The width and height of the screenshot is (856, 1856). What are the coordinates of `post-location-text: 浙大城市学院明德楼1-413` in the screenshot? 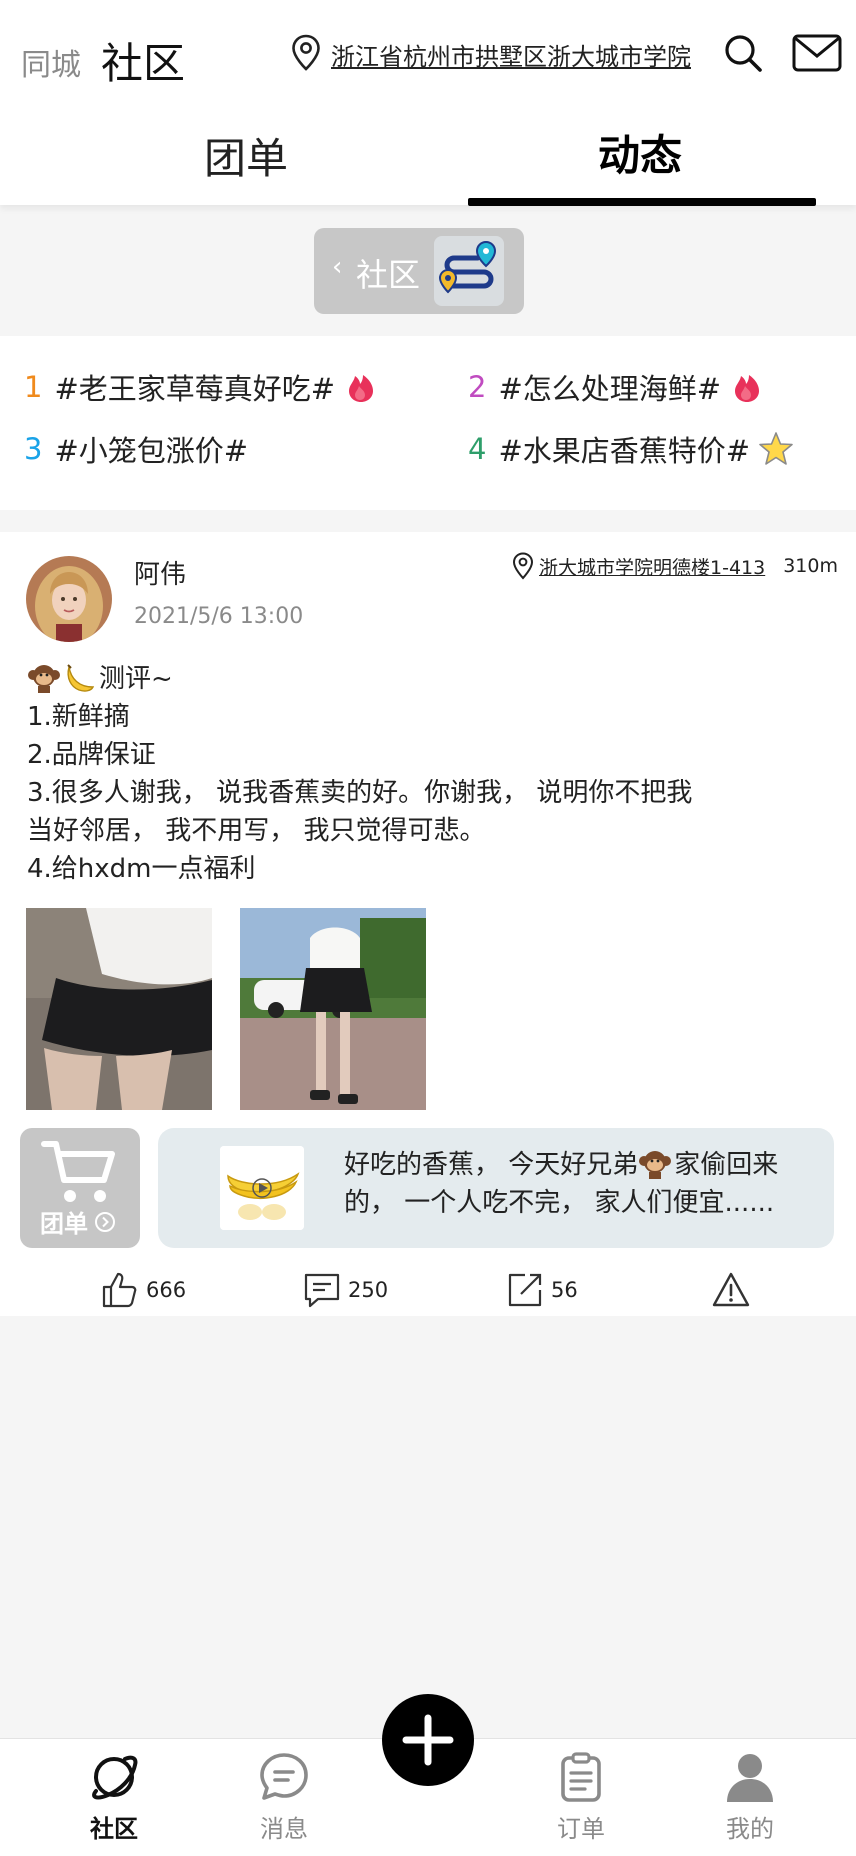 It's located at (652, 567).